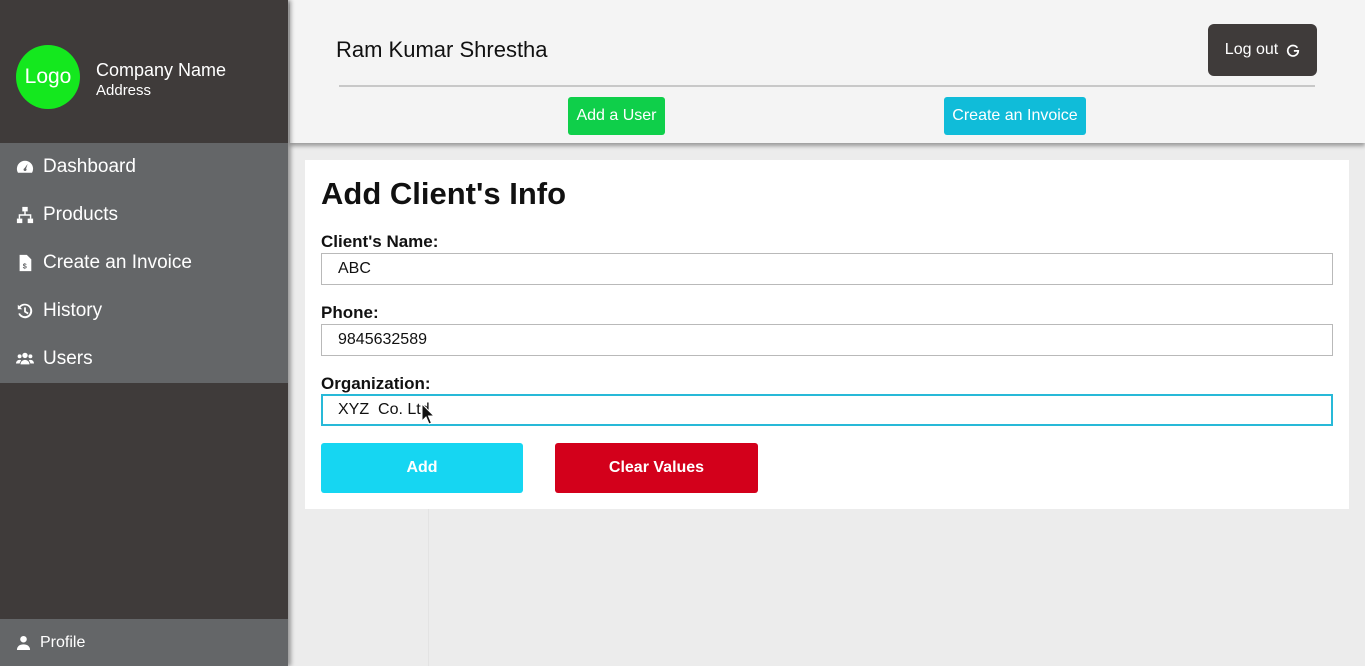 This screenshot has height=666, width=1365. I want to click on phone-label: Phone:, so click(350, 312).